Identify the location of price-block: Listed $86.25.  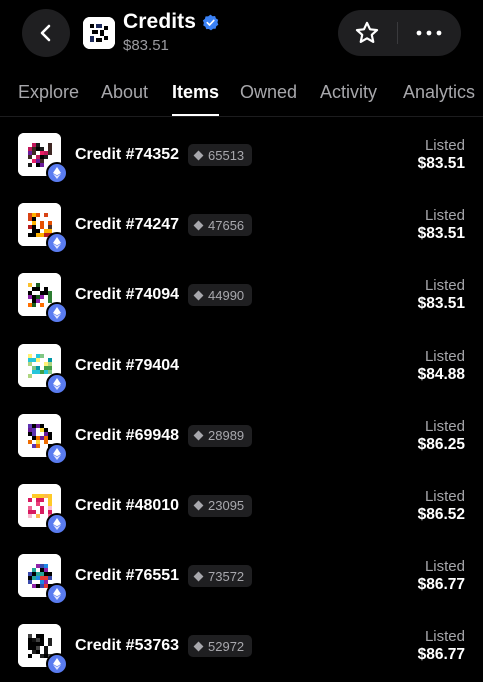
(441, 436).